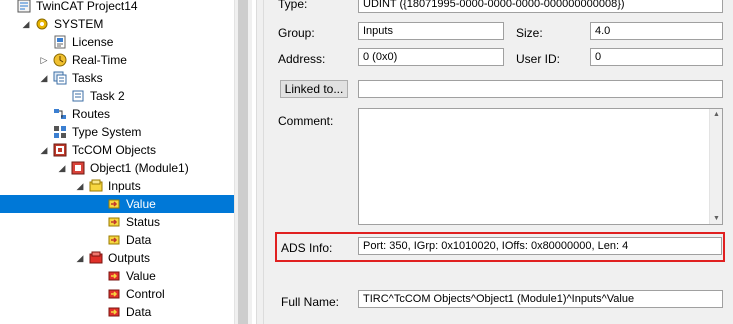  What do you see at coordinates (260, 162) in the screenshot?
I see `pane-splitter` at bounding box center [260, 162].